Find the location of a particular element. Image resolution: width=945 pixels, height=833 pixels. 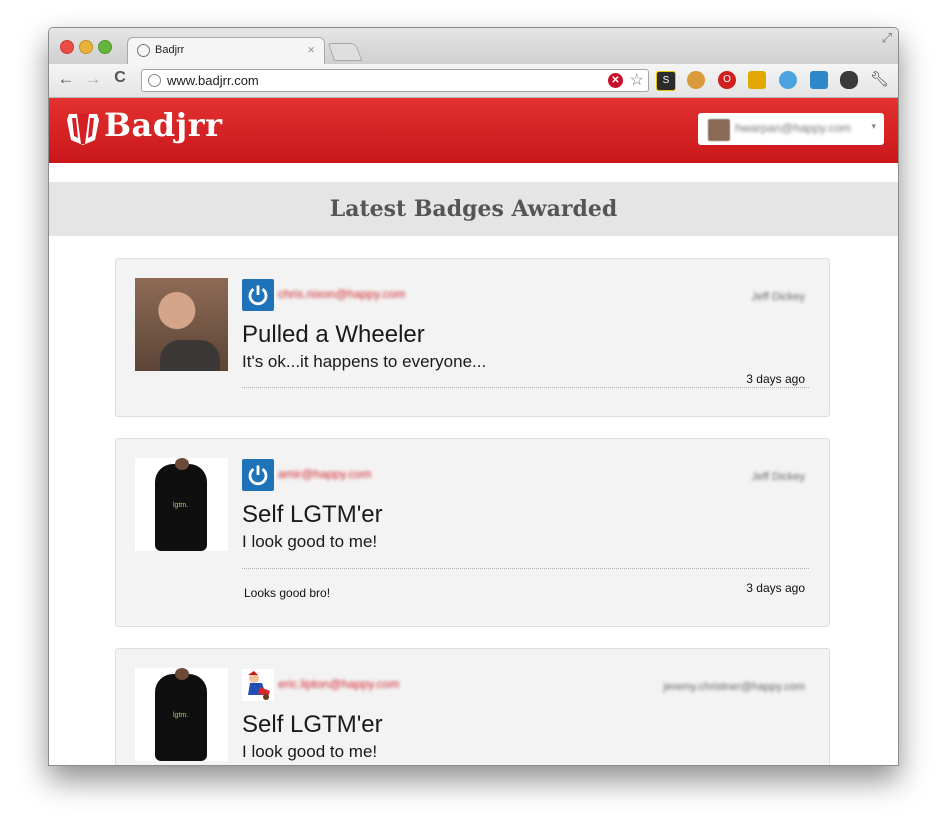

user-avatar is located at coordinates (719, 130).